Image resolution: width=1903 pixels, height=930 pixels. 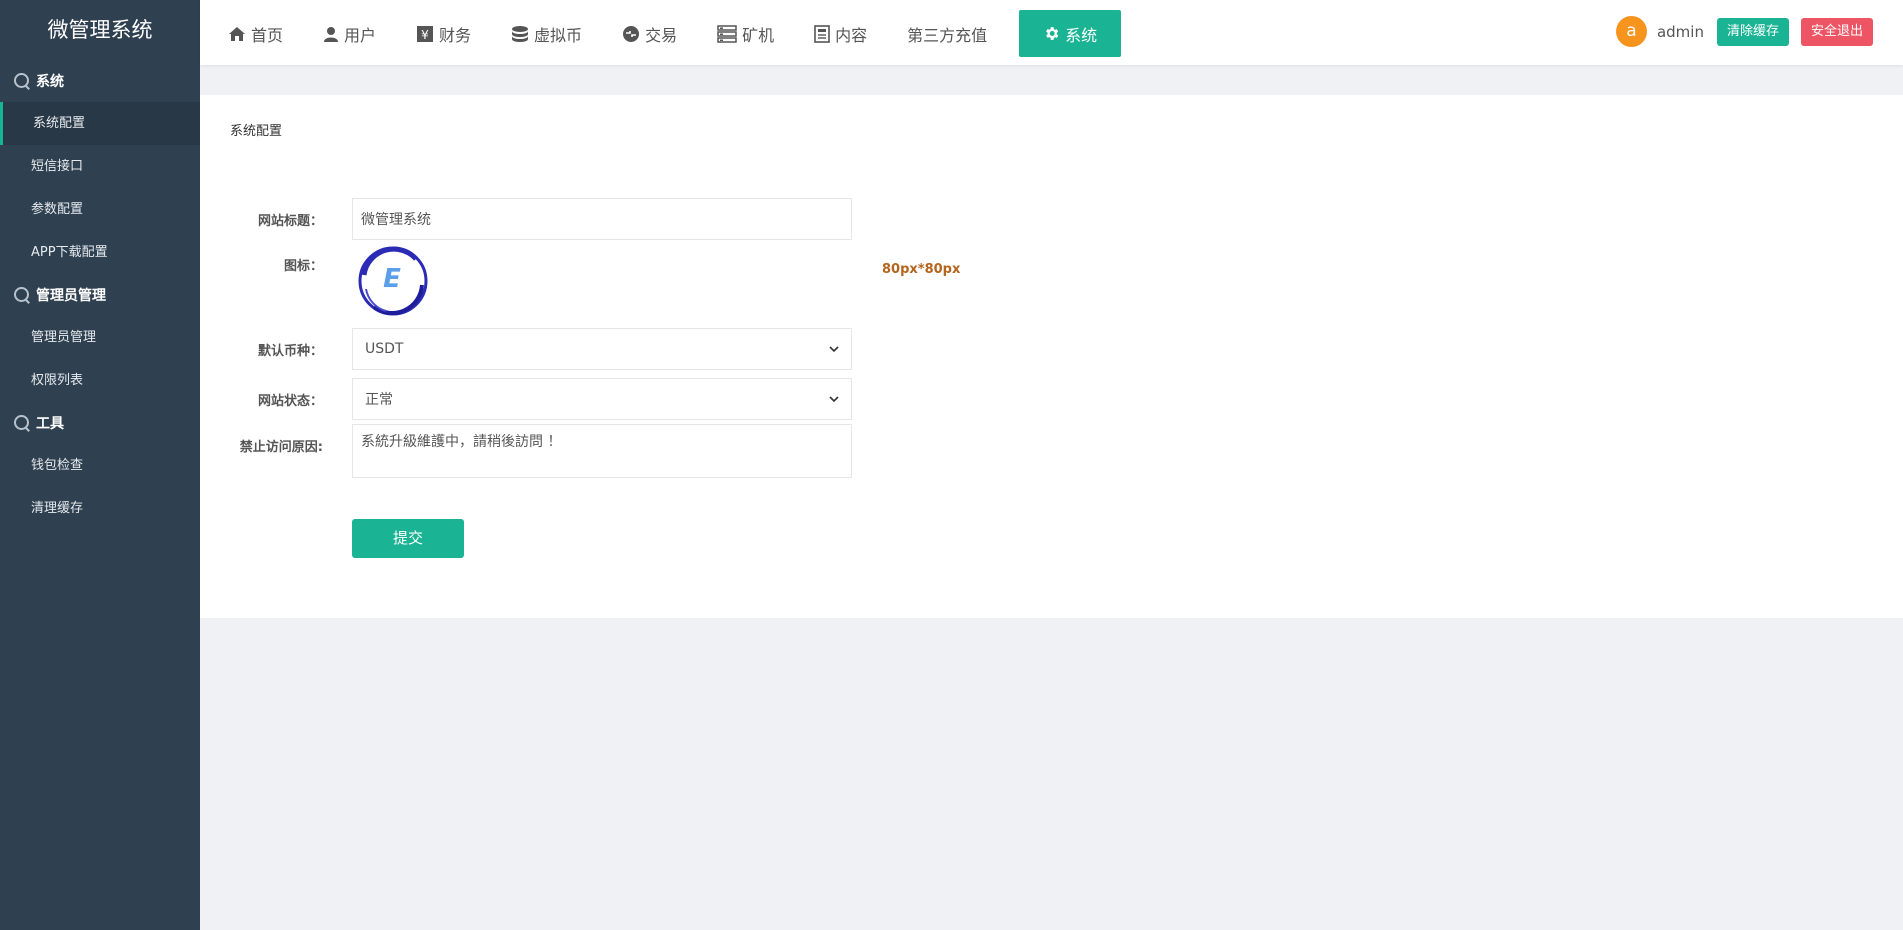 I want to click on nav-label: 第三方充值, so click(x=947, y=35).